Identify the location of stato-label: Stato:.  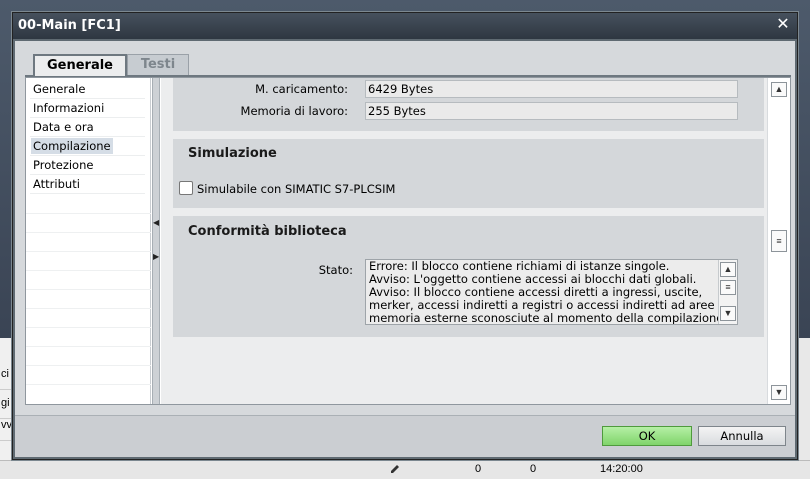
(335, 270).